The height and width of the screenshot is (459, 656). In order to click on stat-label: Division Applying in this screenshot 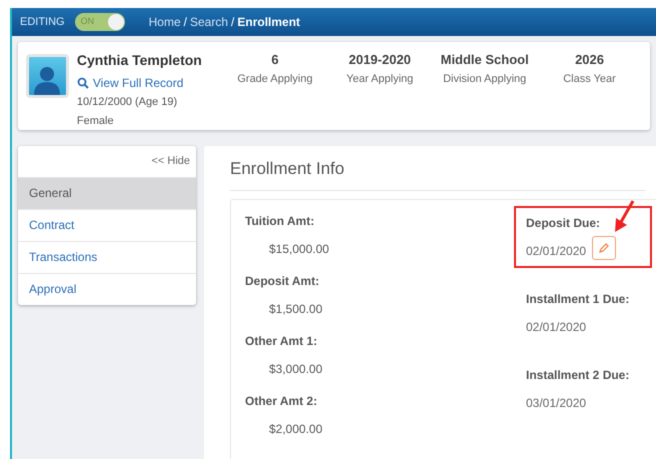, I will do `click(484, 79)`.